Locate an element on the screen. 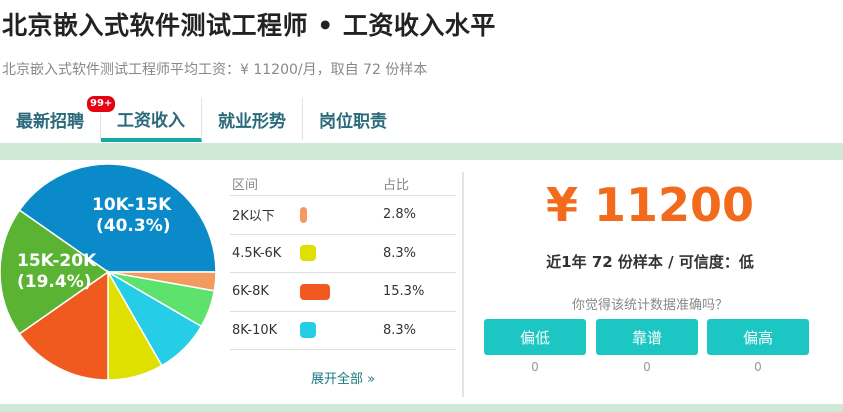 This screenshot has height=412, width=843. distribution-row: 8K-10K 8.3% is located at coordinates (343, 331).